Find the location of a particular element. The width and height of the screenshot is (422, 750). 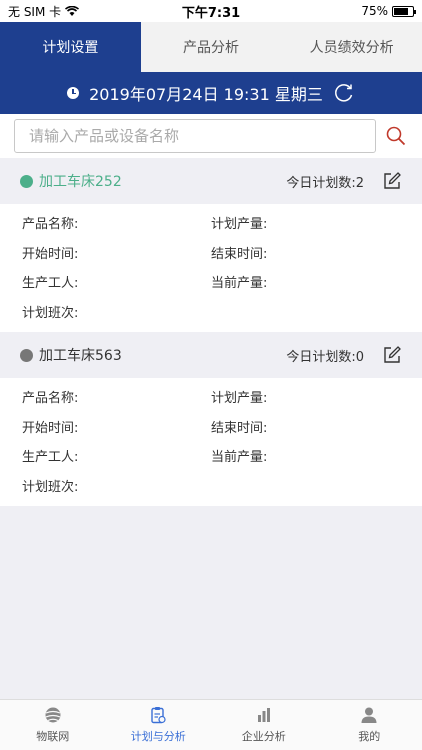

search-icon is located at coordinates (396, 136).